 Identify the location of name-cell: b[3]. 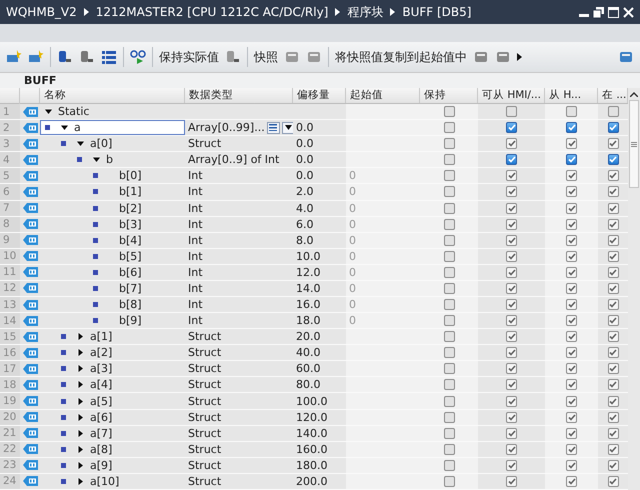
(112, 224).